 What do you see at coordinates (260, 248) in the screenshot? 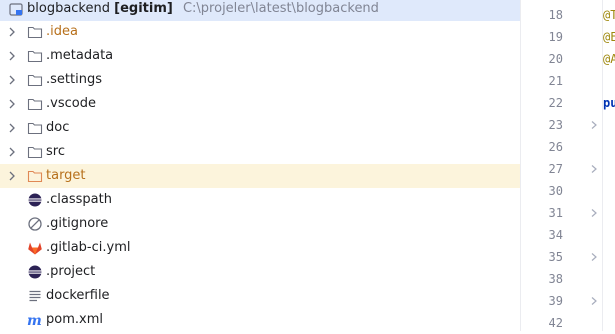
I see `tree-item-gitlab-ci: .gitlab-ci.yml` at bounding box center [260, 248].